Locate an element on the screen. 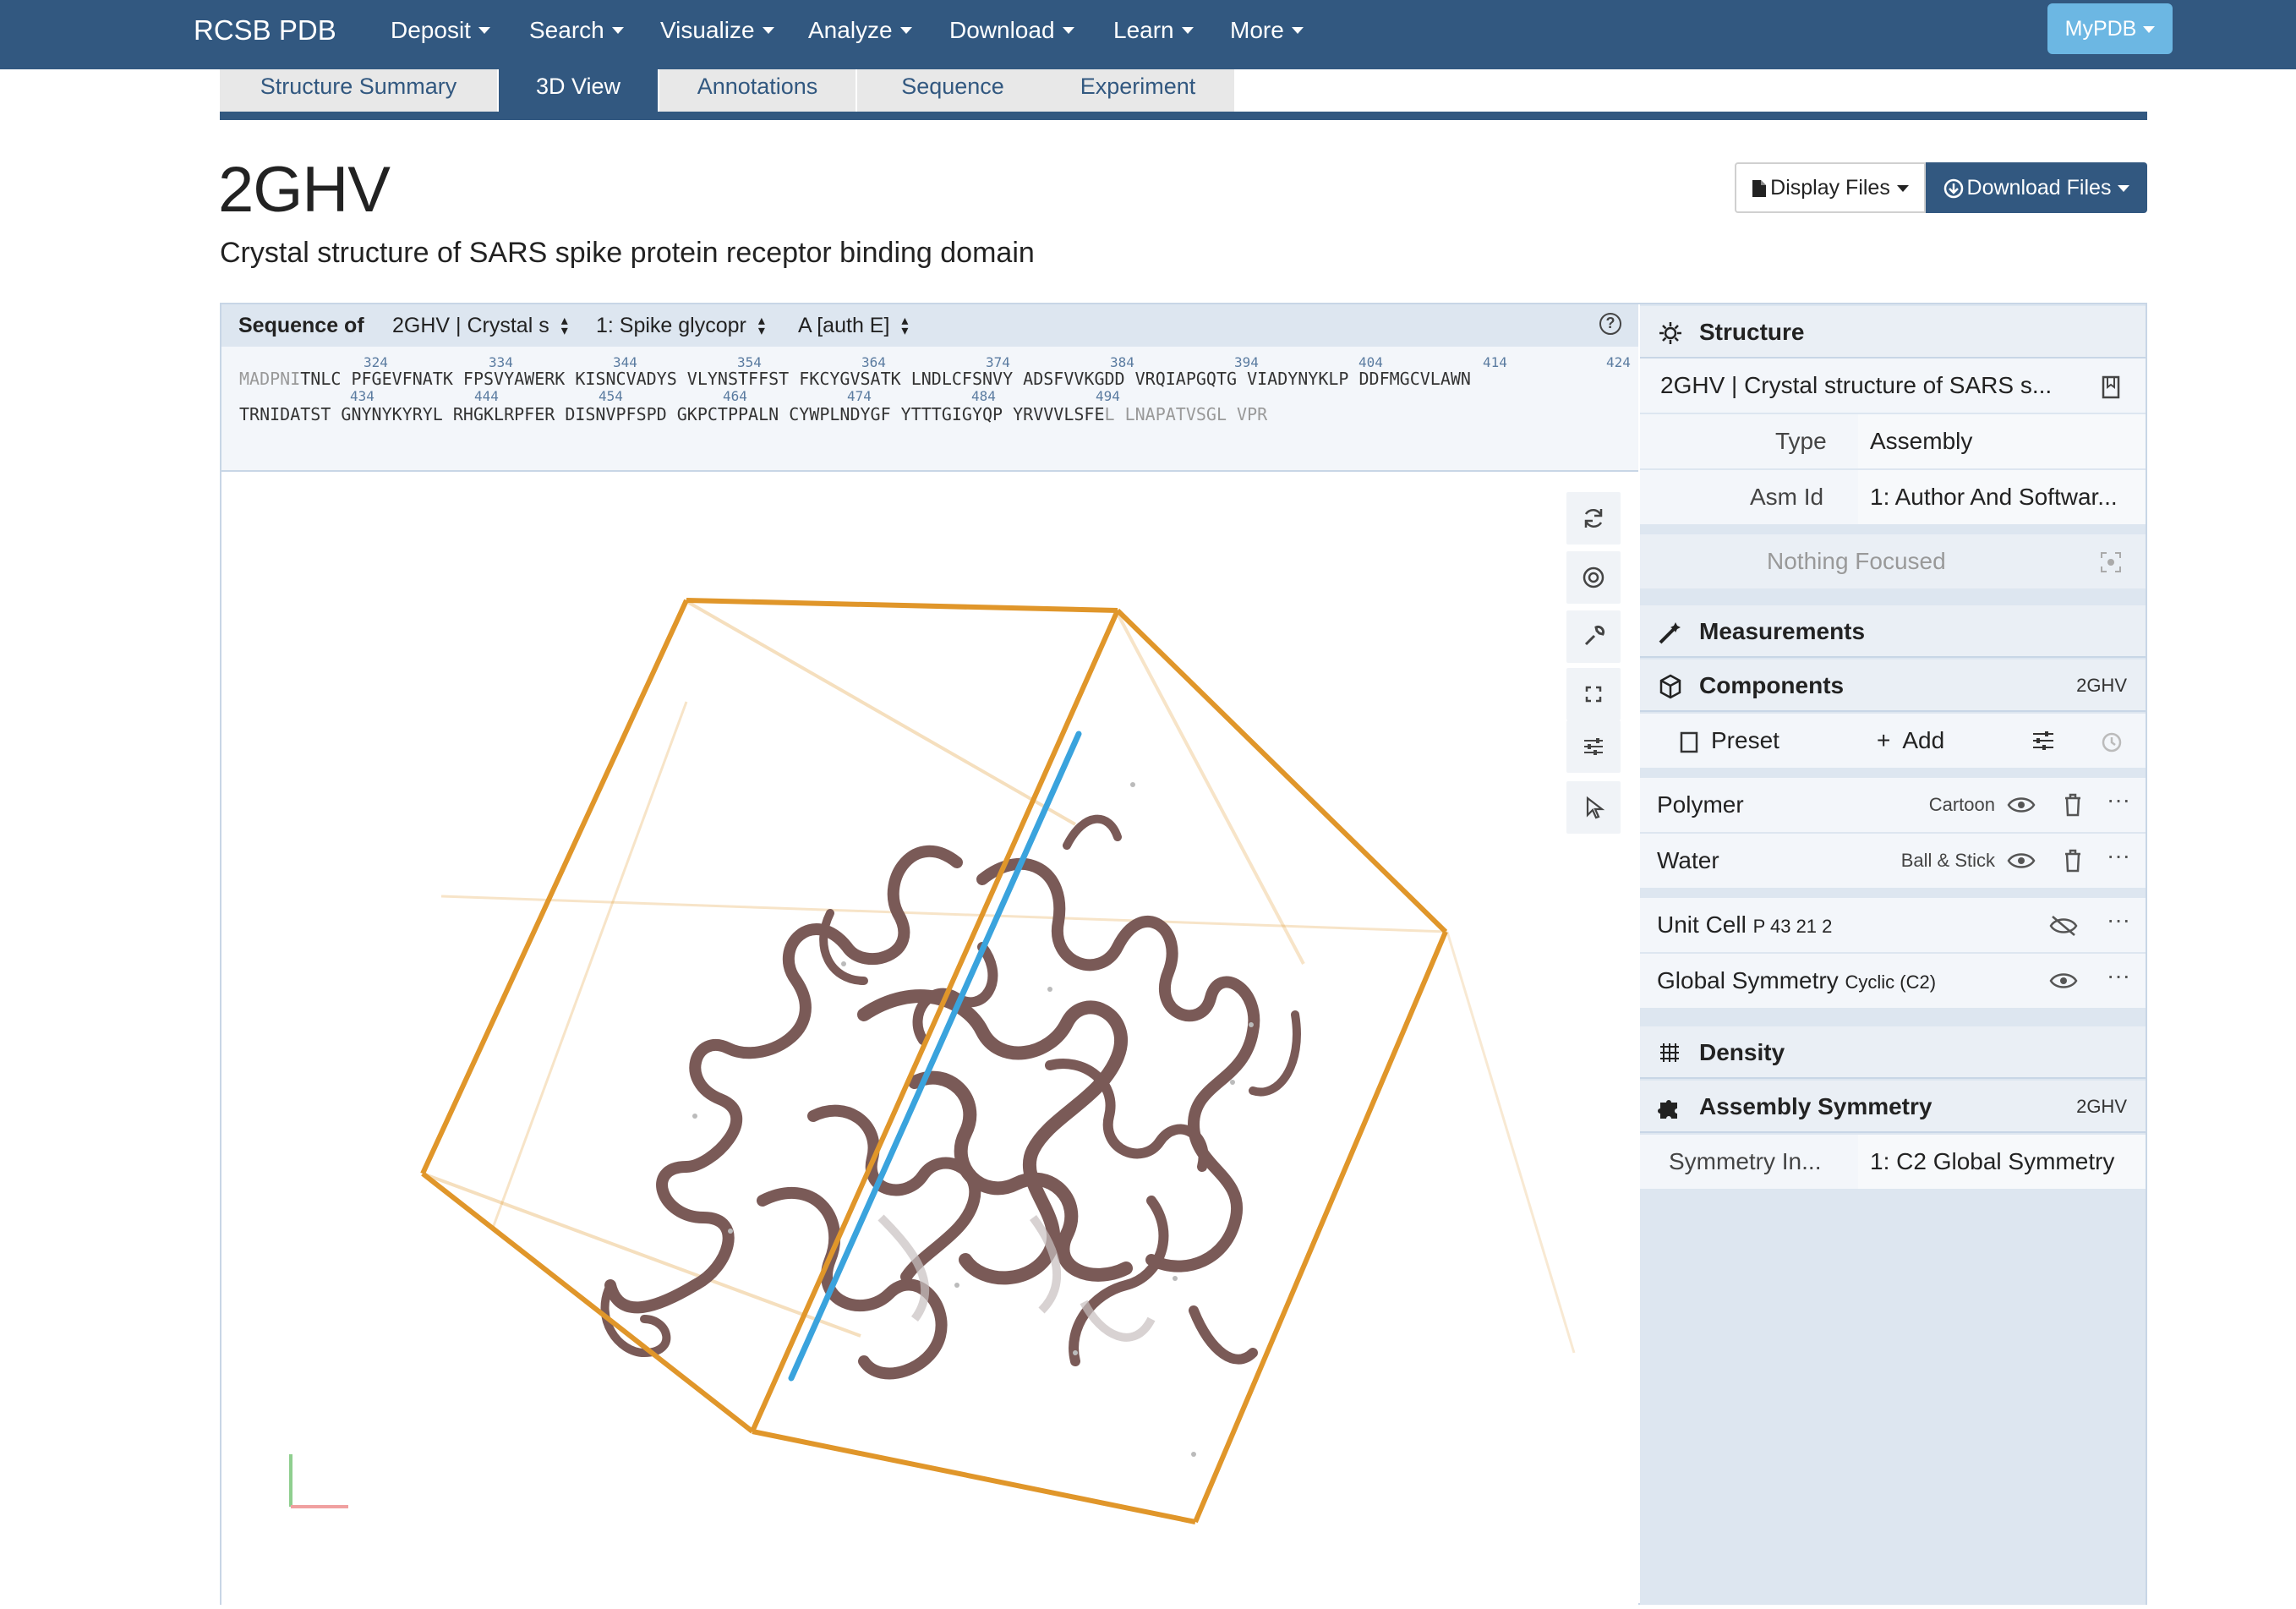  brand-logo: RCSB PDB is located at coordinates (265, 30).